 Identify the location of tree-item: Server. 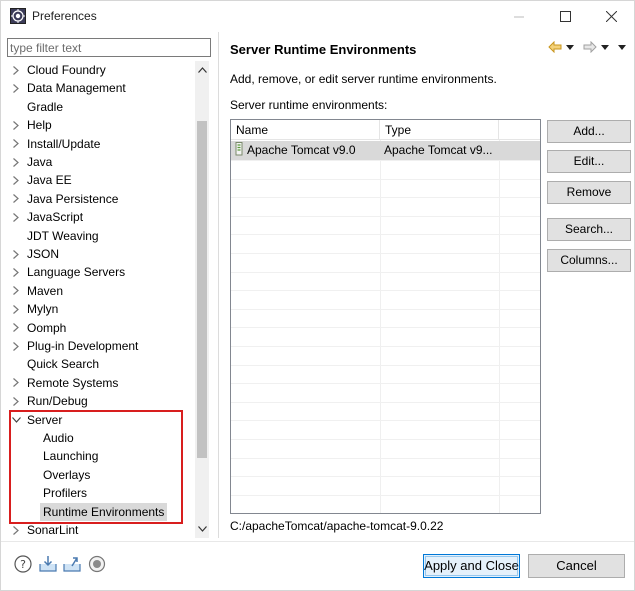
(101, 420).